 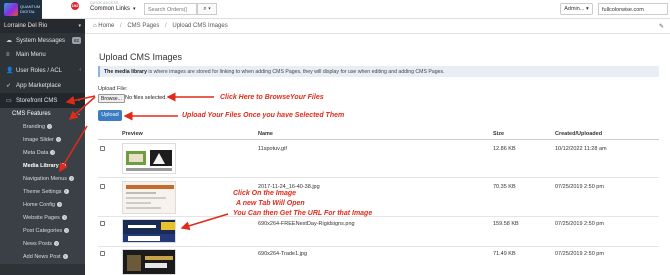 What do you see at coordinates (378, 135) in the screenshot?
I see `table-header: Preview Name Size Created/Uploaded` at bounding box center [378, 135].